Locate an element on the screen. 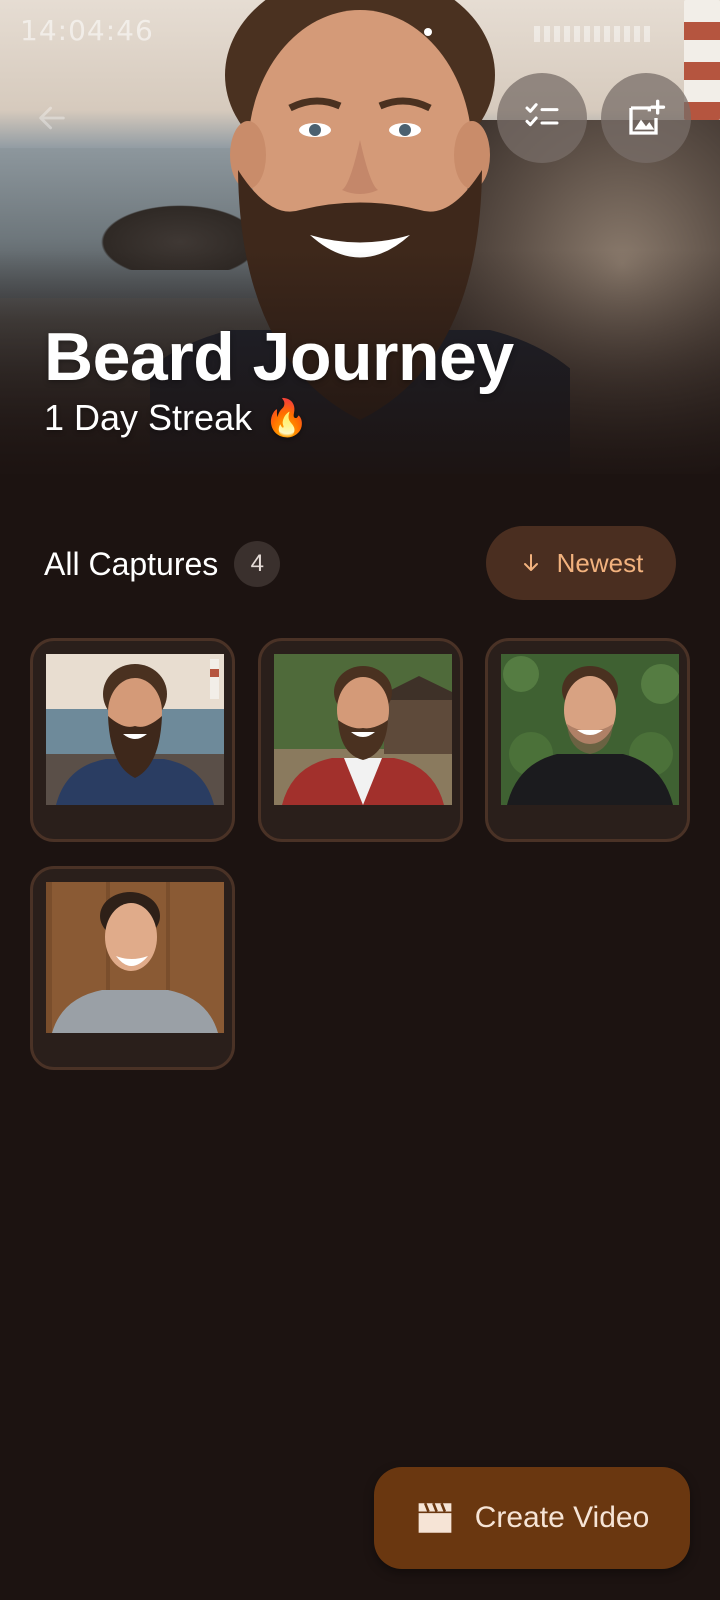 The height and width of the screenshot is (1600, 720). fire-icon: 🔥 is located at coordinates (286, 417).